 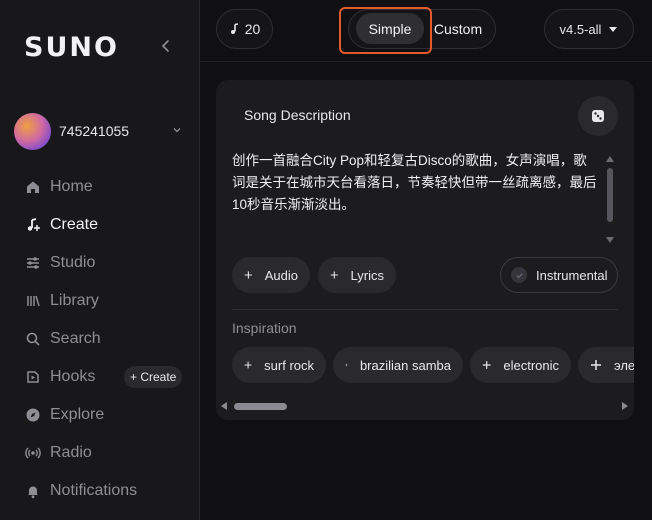 I want to click on horizontal-scrollbar, so click(x=260, y=406).